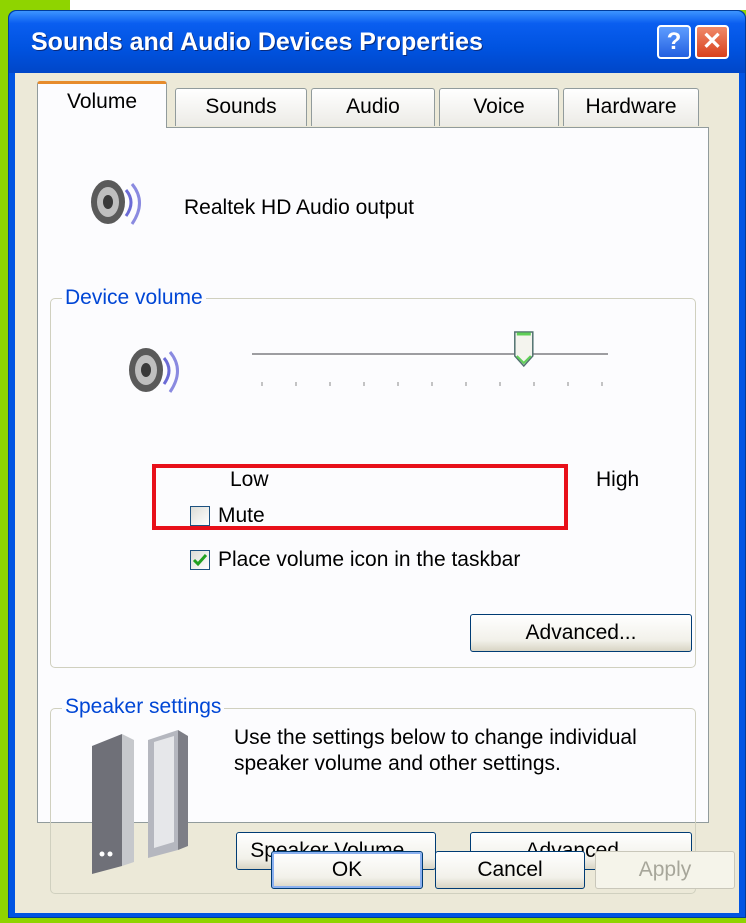 This screenshot has width=746, height=923. I want to click on tab-label: Sounds, so click(241, 106).